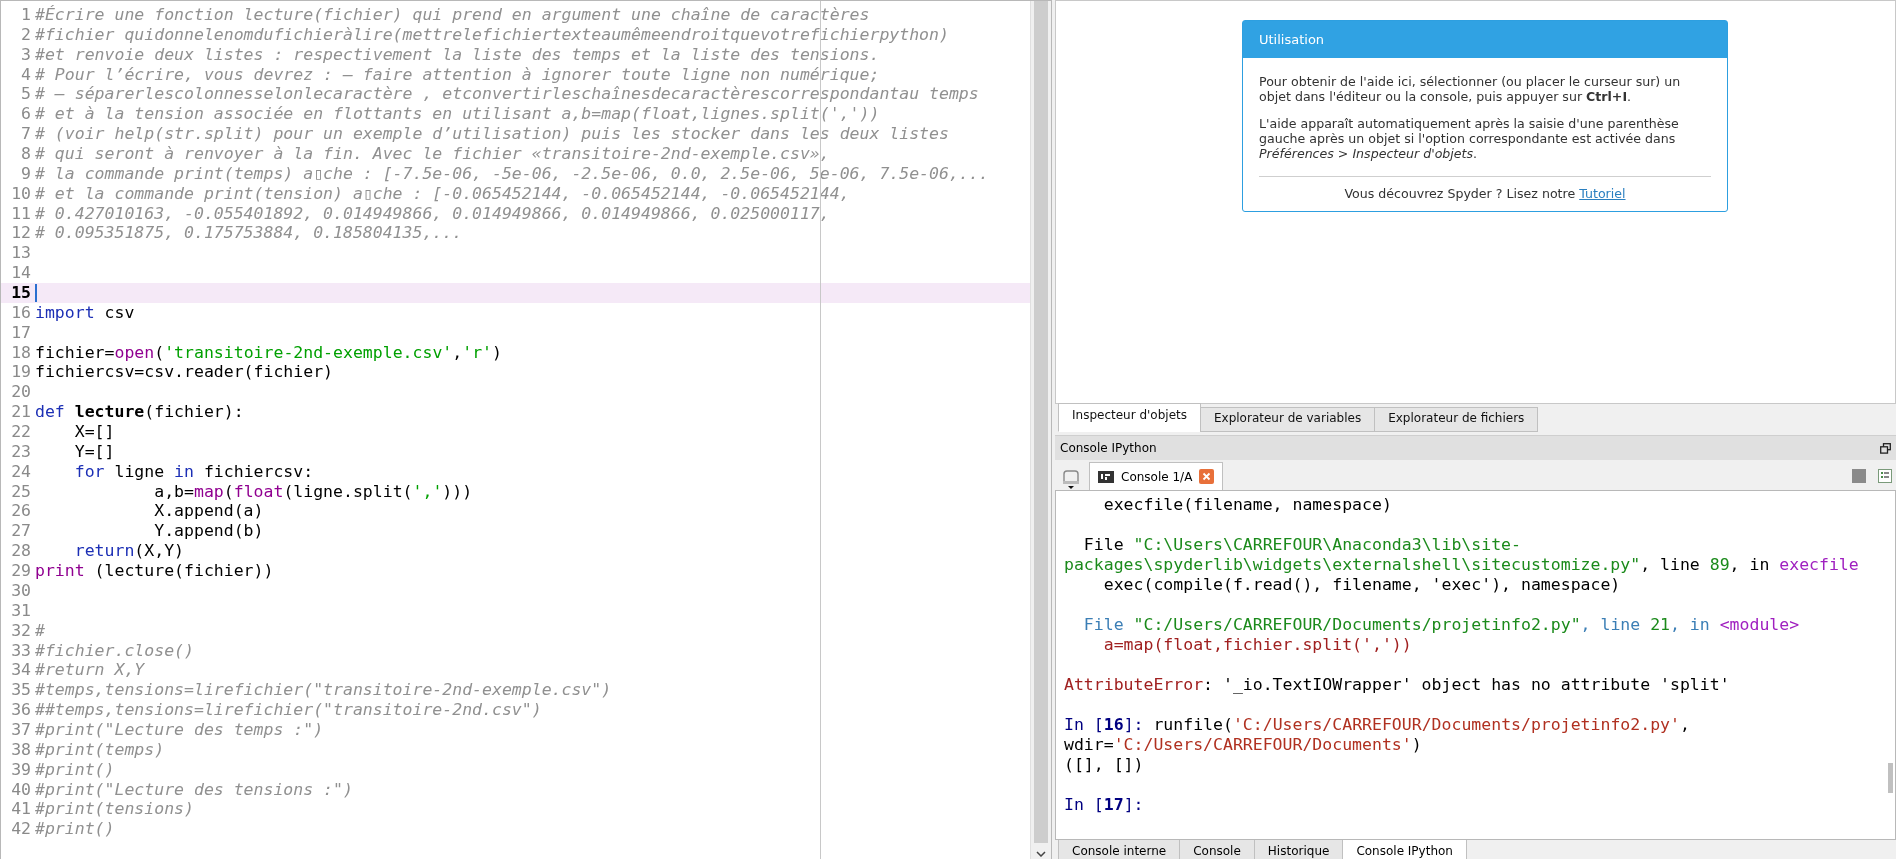  I want to click on code-line: #temps,tensions=lirefichier("transitoire-2nd-exemple.csv"), so click(323, 690).